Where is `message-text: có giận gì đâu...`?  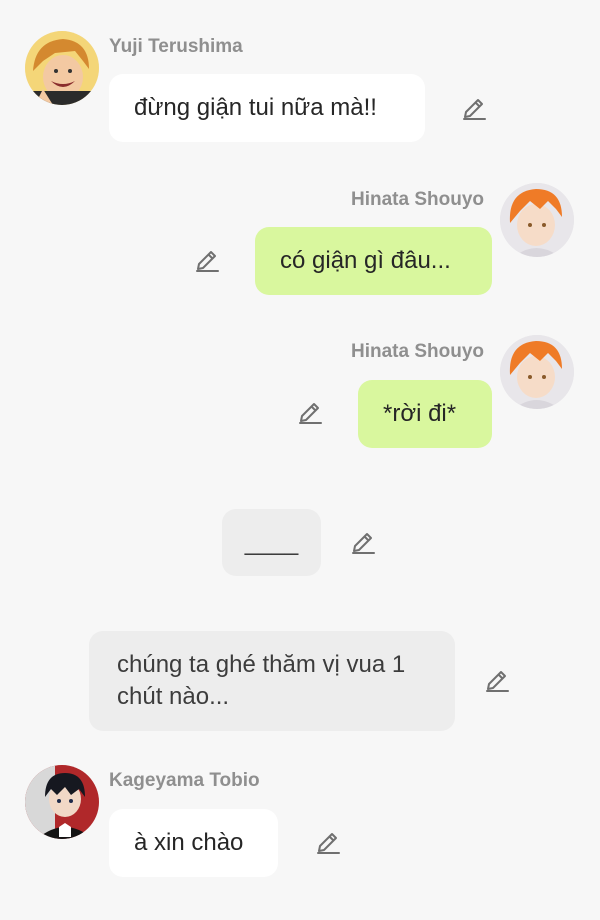 message-text: có giận gì đâu... is located at coordinates (365, 260).